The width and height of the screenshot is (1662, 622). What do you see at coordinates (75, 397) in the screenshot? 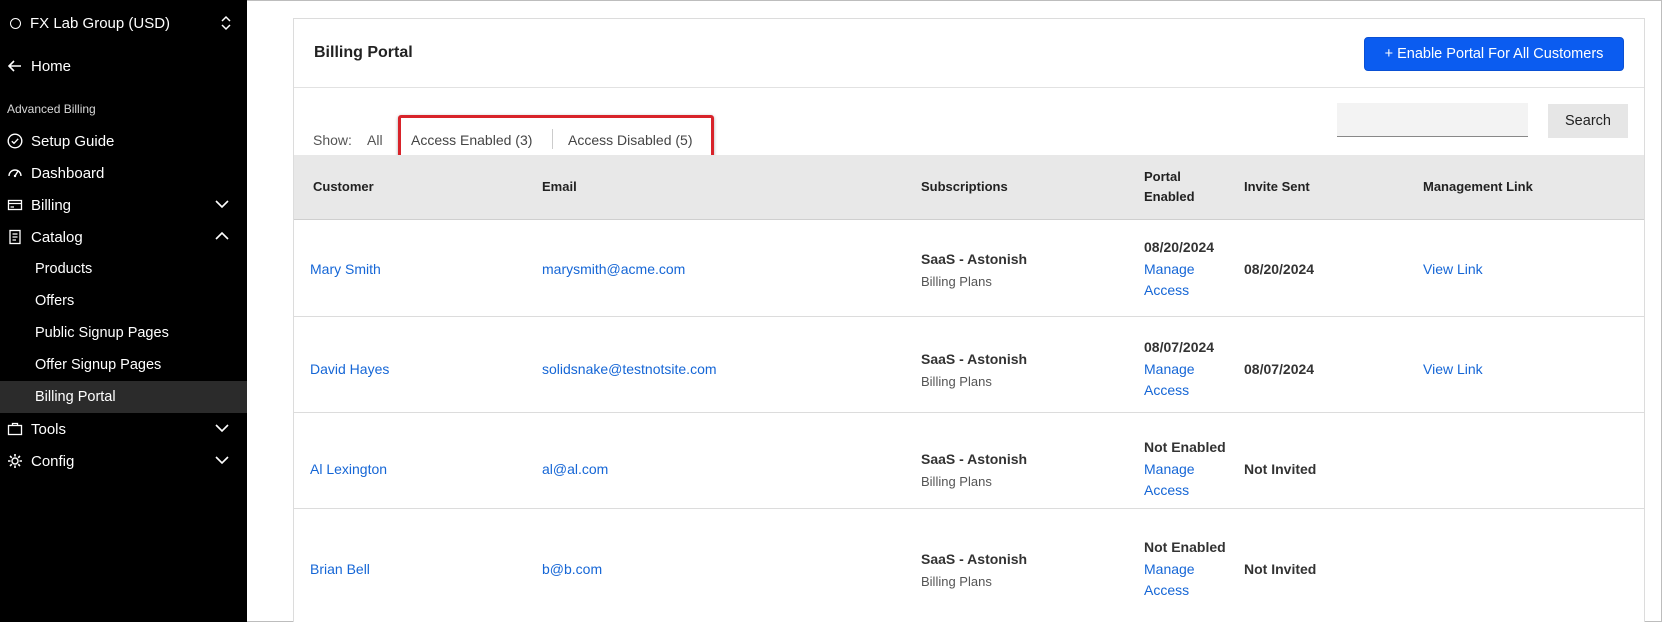
I see `sidebar-subitem-label: Billing Portal` at bounding box center [75, 397].